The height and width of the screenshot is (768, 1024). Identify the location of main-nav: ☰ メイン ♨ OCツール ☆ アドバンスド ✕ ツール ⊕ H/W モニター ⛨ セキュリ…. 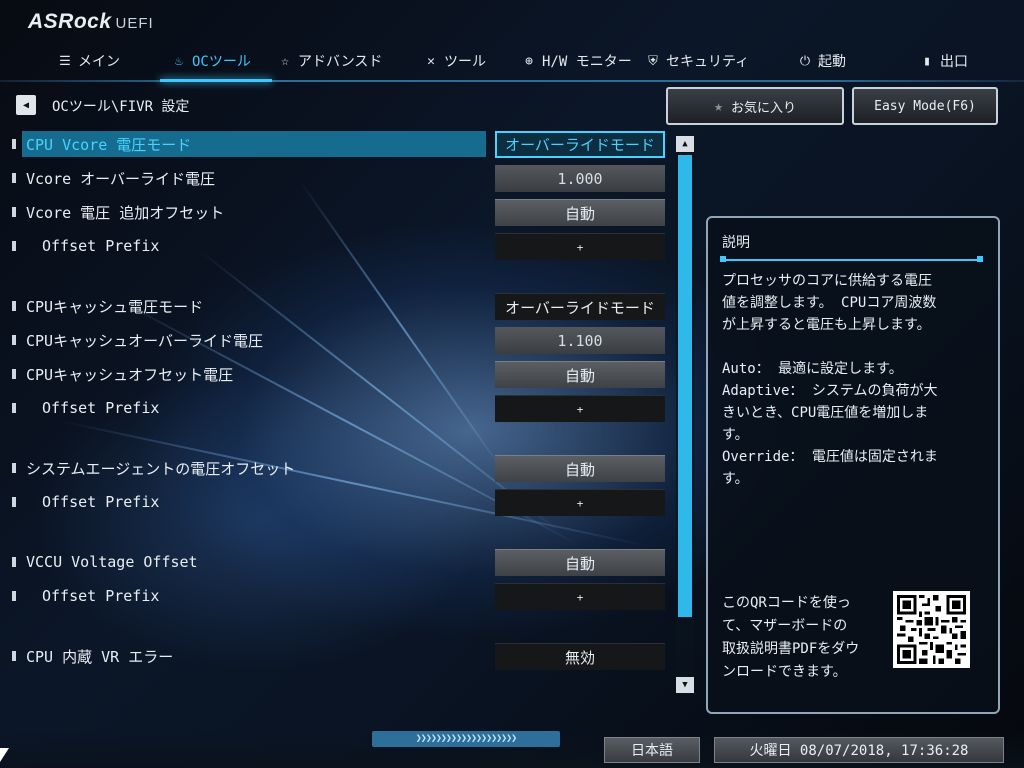
(512, 61).